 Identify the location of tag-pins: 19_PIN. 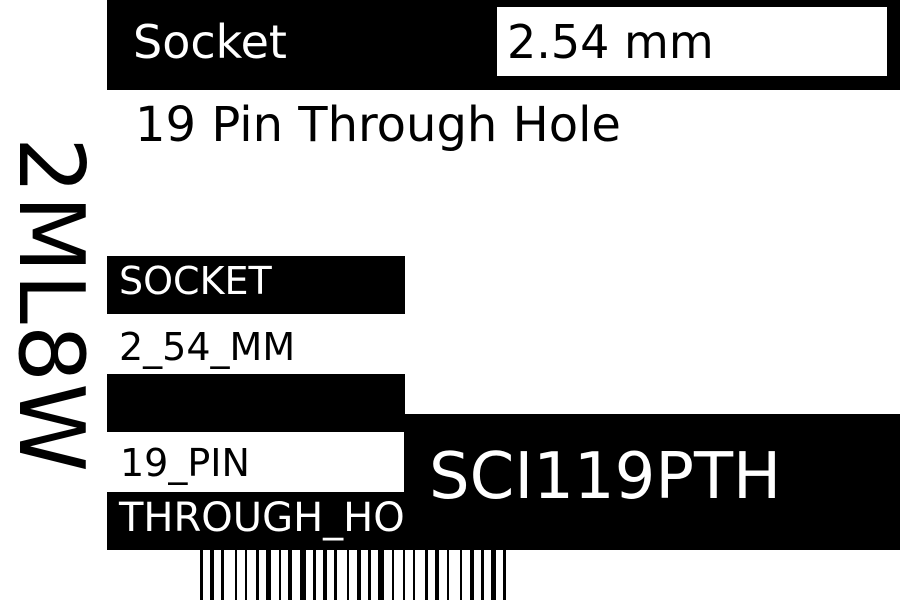
(185, 463).